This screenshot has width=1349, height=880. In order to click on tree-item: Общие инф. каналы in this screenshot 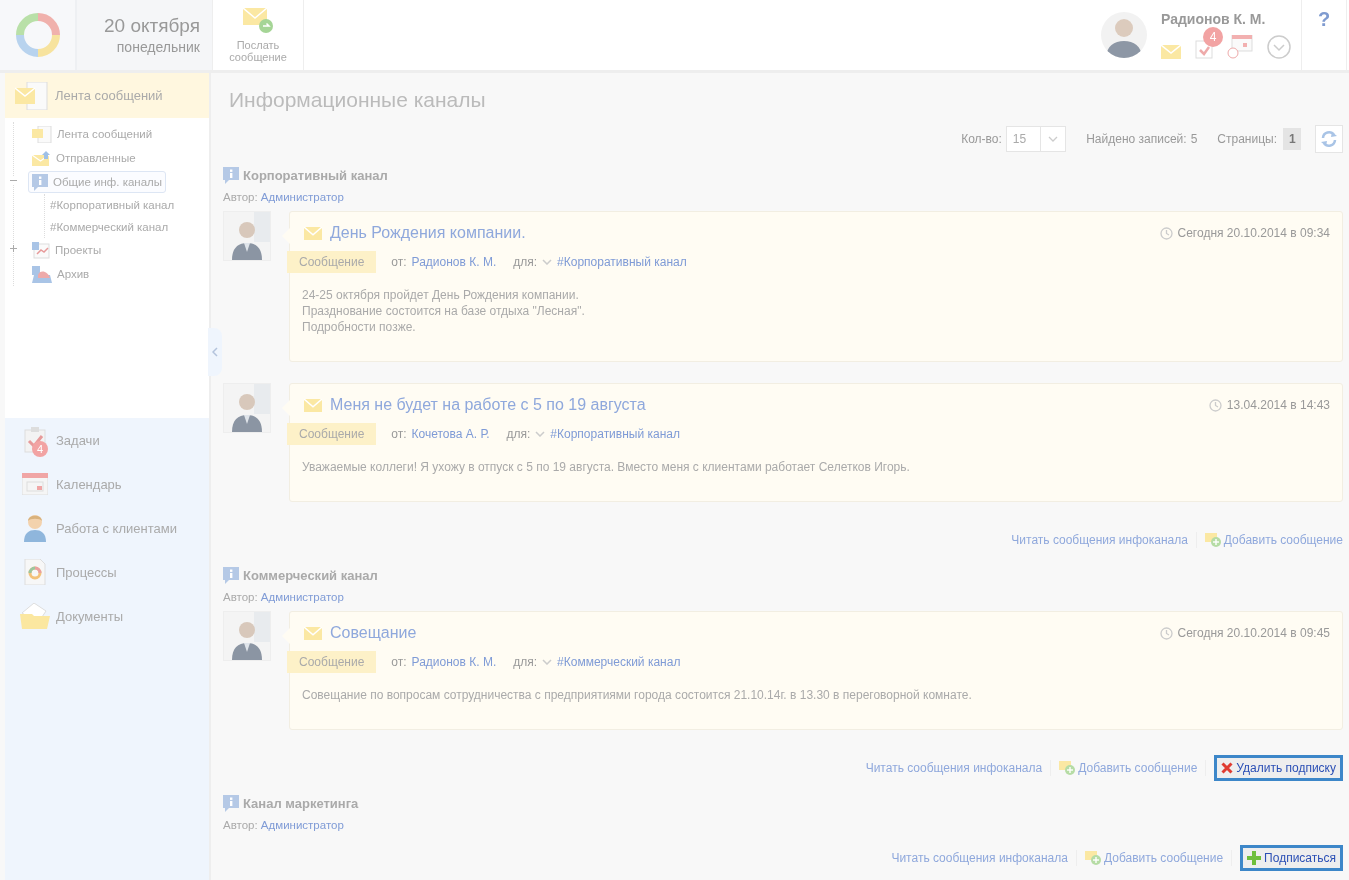, I will do `click(97, 182)`.